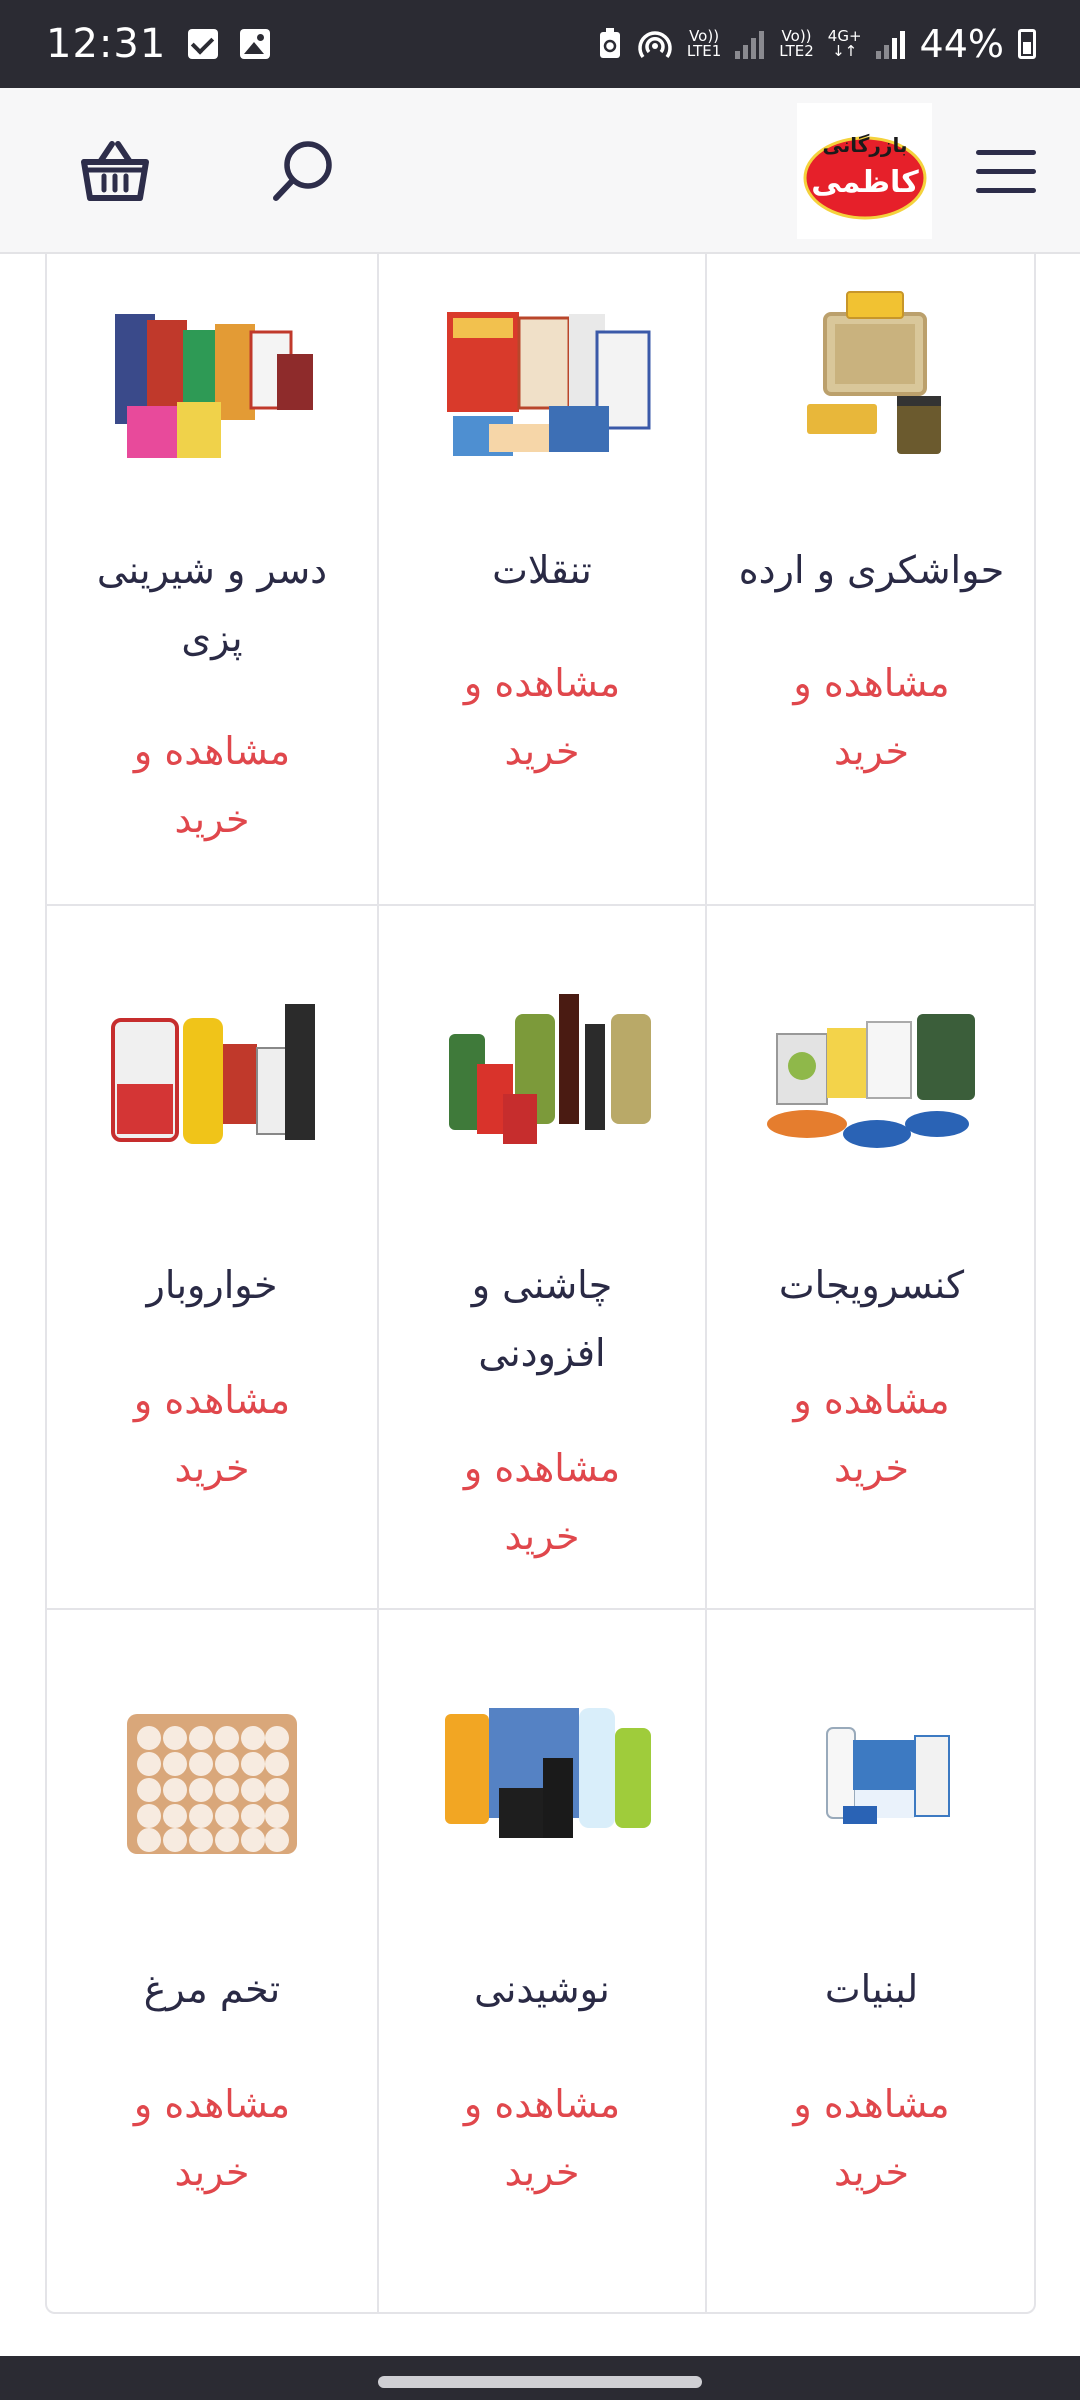  What do you see at coordinates (874, 372) in the screenshot?
I see `halva-icon` at bounding box center [874, 372].